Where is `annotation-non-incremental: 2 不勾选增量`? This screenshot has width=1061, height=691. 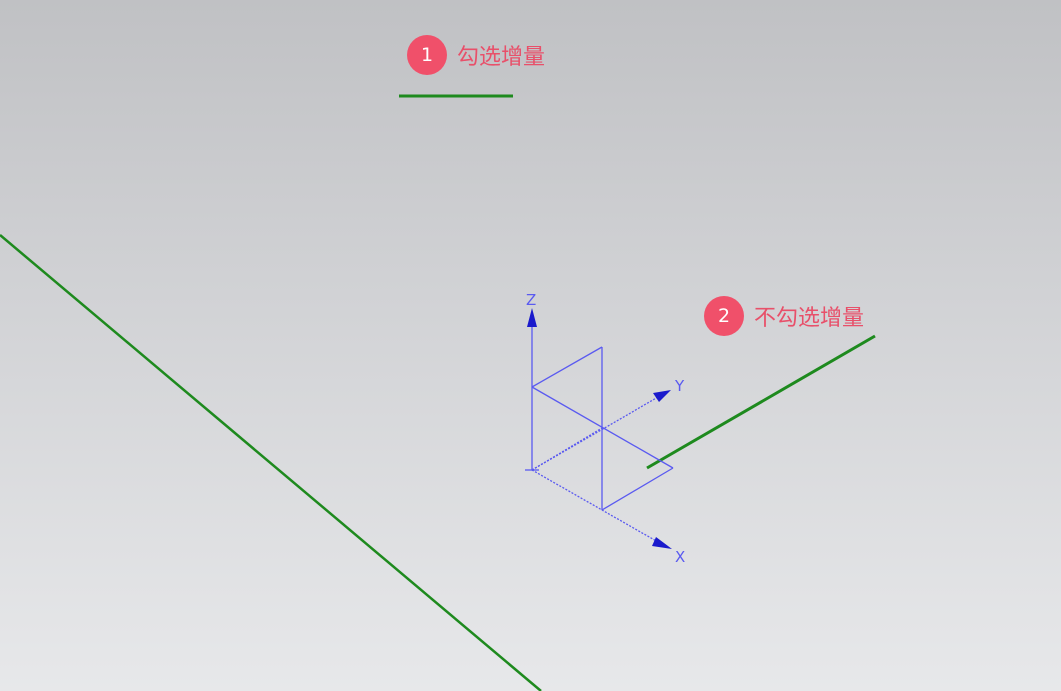 annotation-non-incremental: 2 不勾选增量 is located at coordinates (784, 316).